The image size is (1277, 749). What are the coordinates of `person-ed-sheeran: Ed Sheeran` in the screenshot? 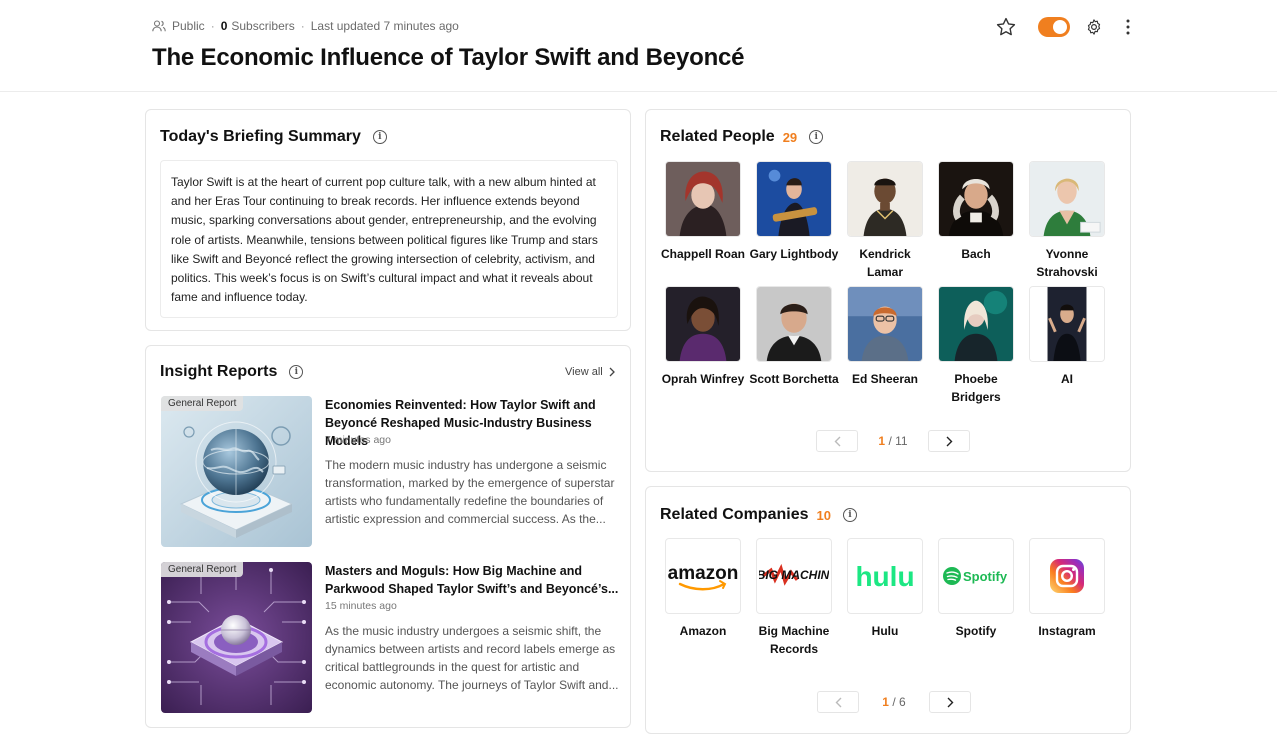 It's located at (885, 337).